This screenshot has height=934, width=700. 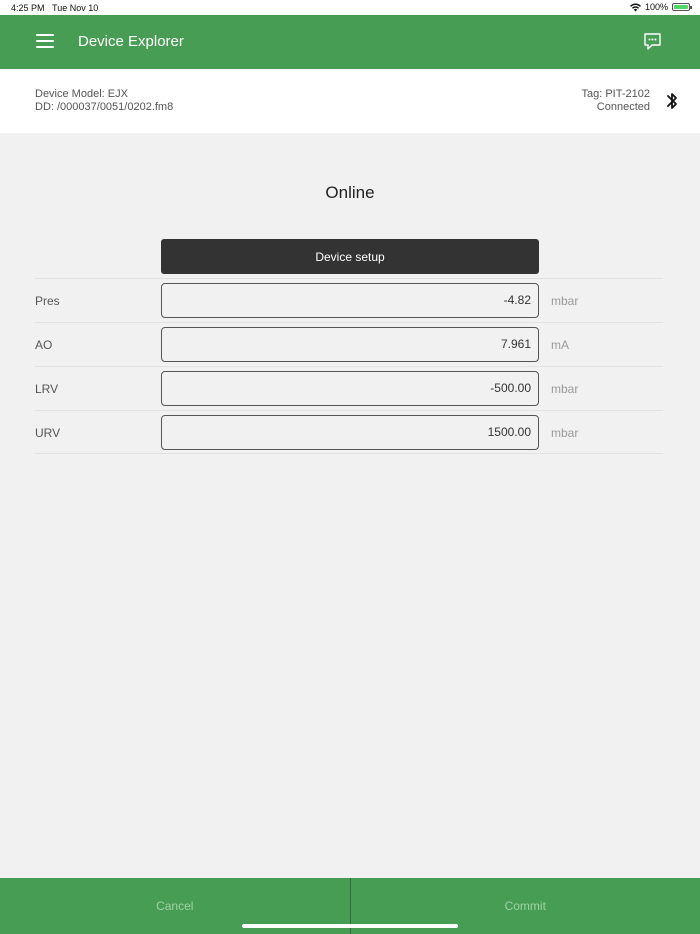 I want to click on battery-fill, so click(x=681, y=7).